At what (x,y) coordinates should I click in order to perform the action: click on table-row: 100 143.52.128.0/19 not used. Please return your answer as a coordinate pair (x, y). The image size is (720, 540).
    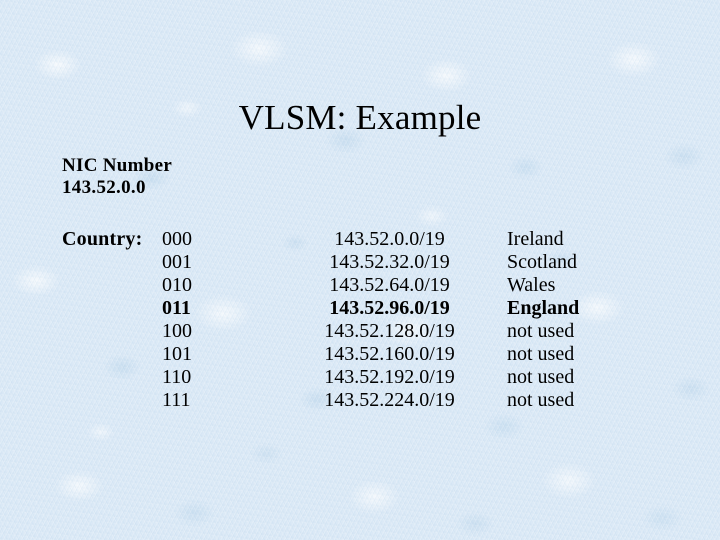
    Looking at the image, I should click on (374, 331).